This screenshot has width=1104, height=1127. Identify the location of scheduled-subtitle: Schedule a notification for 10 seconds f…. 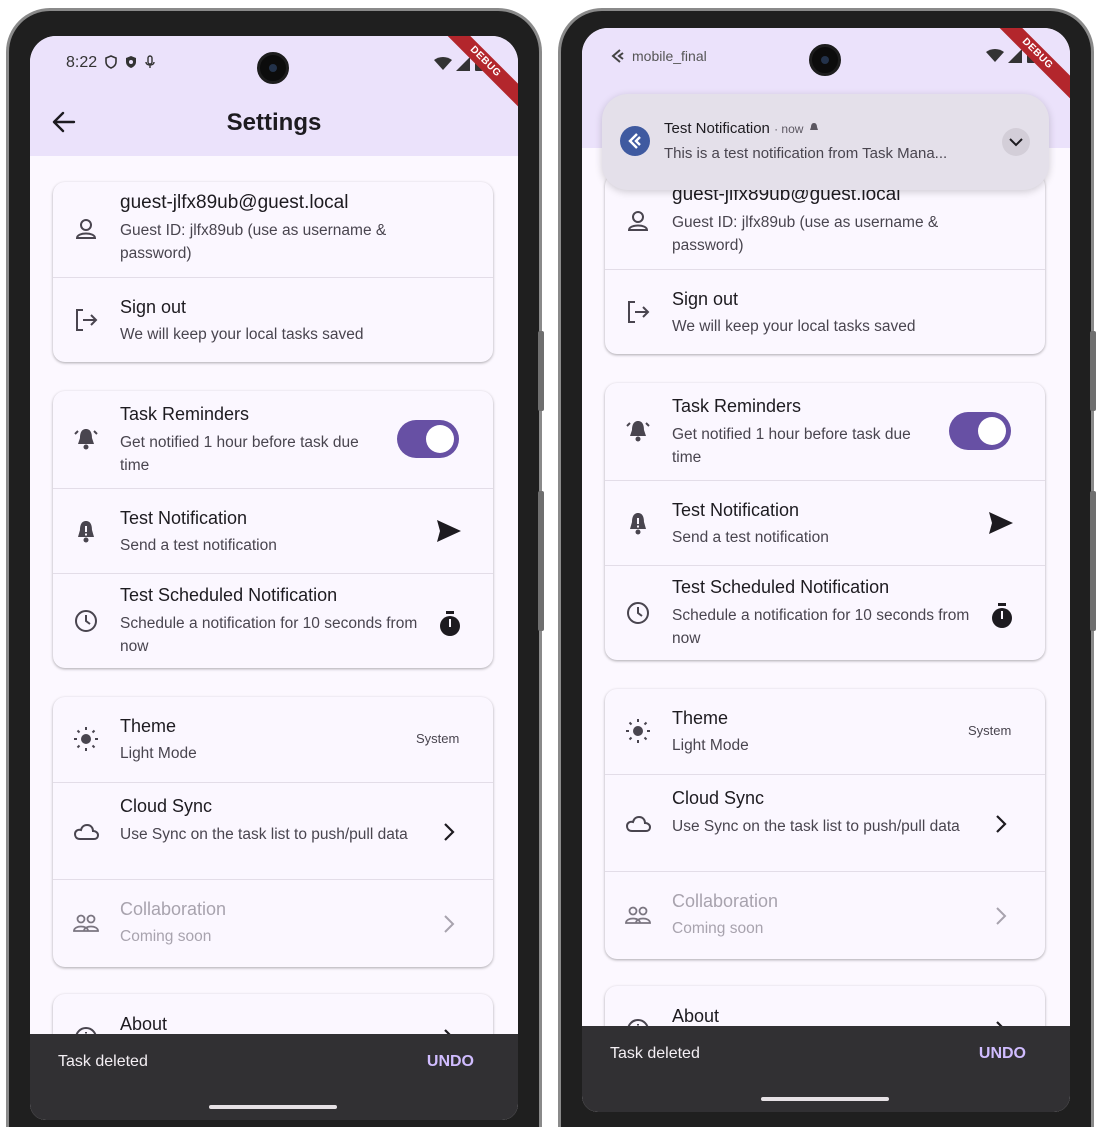
(269, 635).